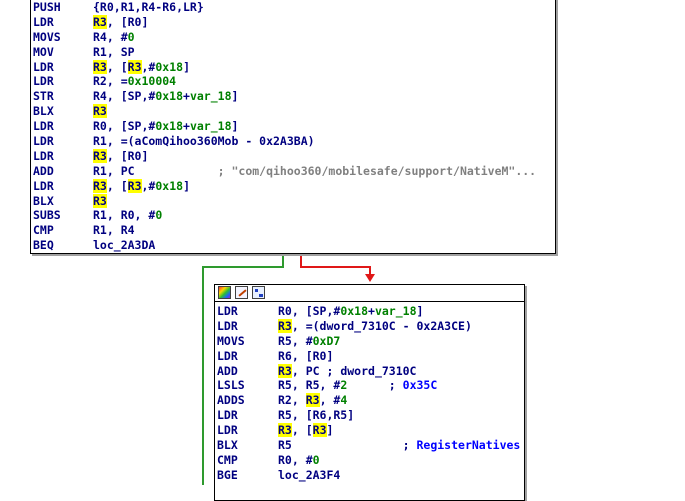  Describe the element at coordinates (370, 278) in the screenshot. I see `branch-arrowhead` at that location.